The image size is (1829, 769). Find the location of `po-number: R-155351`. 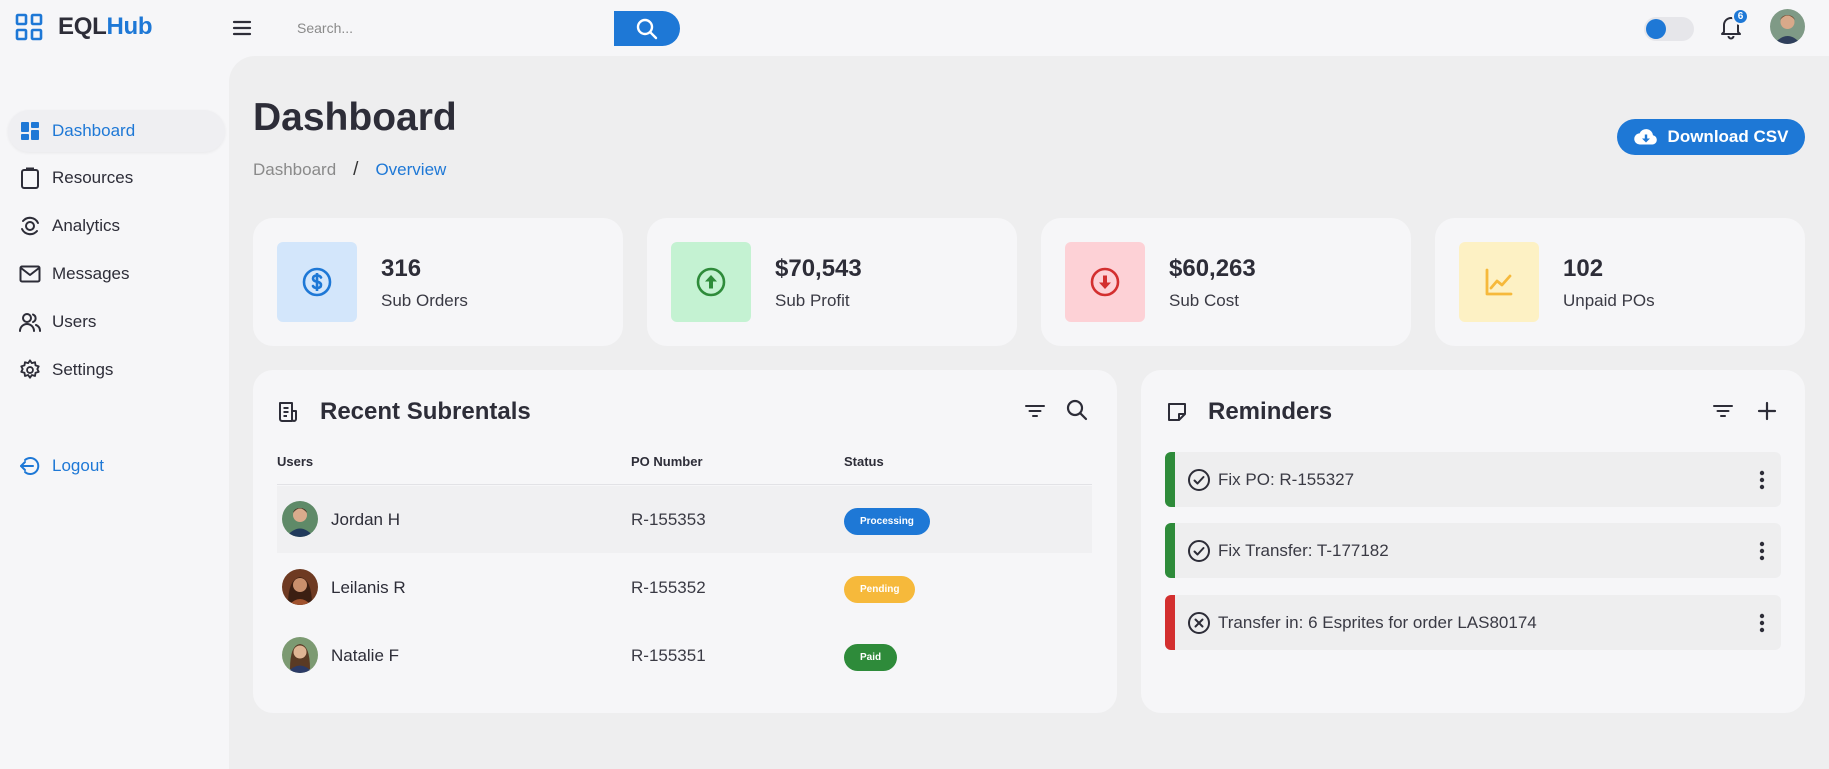

po-number: R-155351 is located at coordinates (668, 655).